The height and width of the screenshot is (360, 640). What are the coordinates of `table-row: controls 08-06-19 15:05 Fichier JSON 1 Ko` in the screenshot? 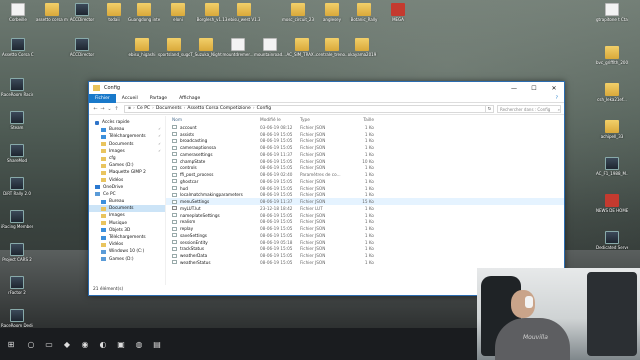 It's located at (365, 168).